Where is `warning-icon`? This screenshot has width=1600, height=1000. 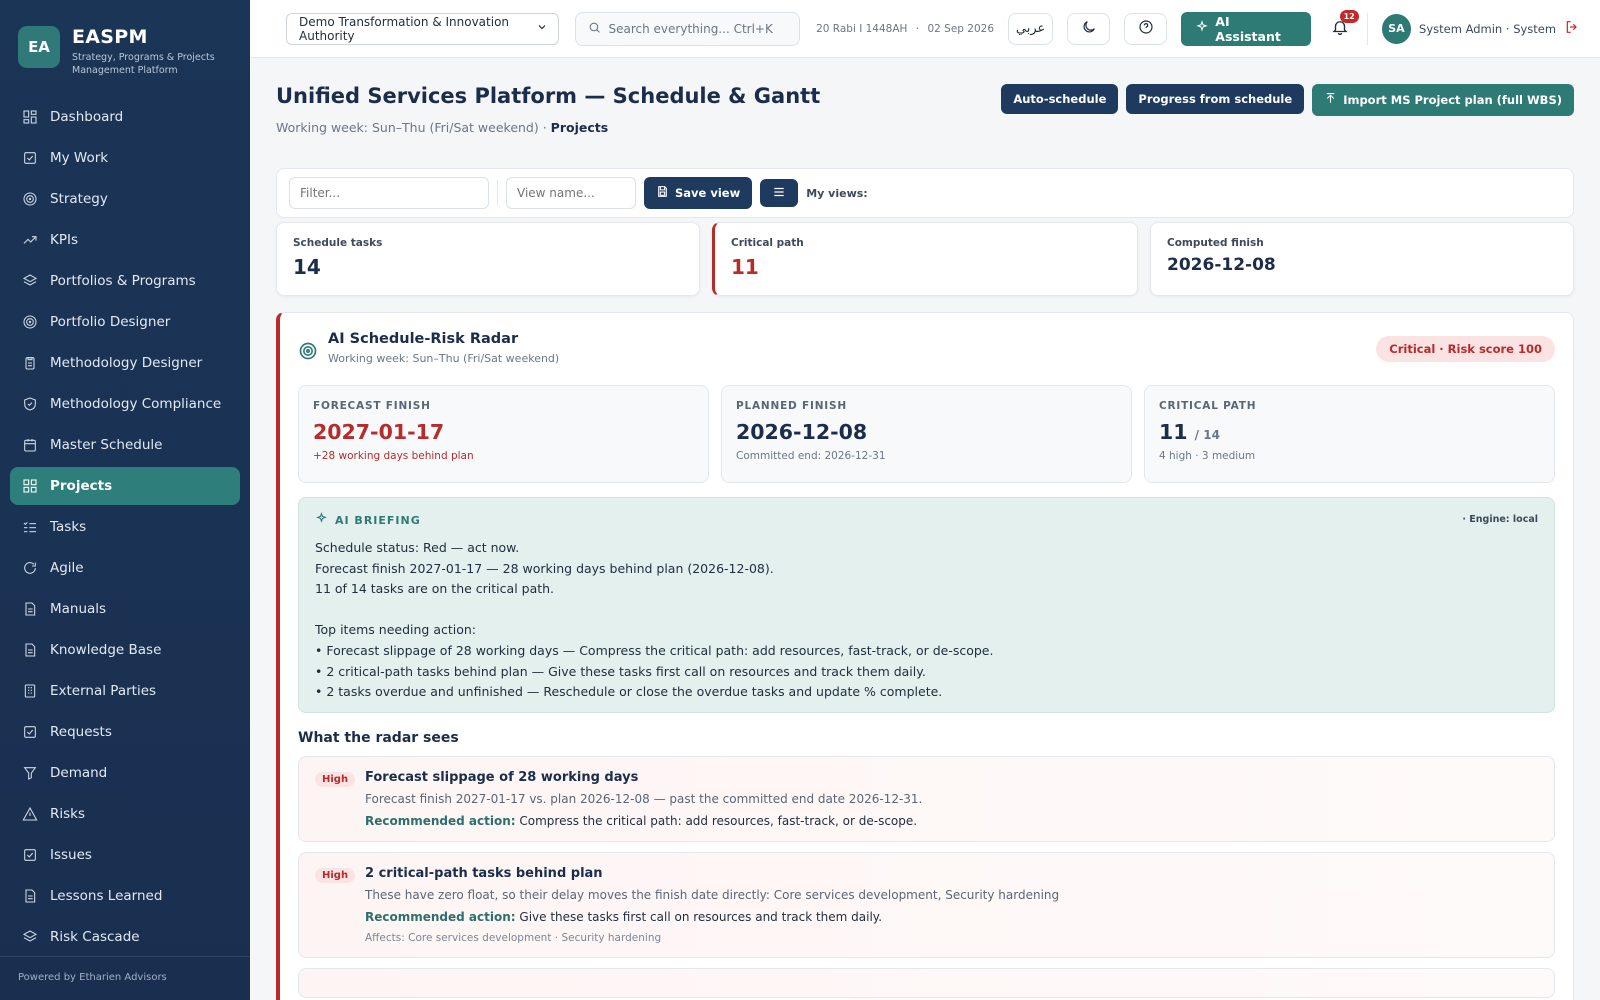 warning-icon is located at coordinates (30, 814).